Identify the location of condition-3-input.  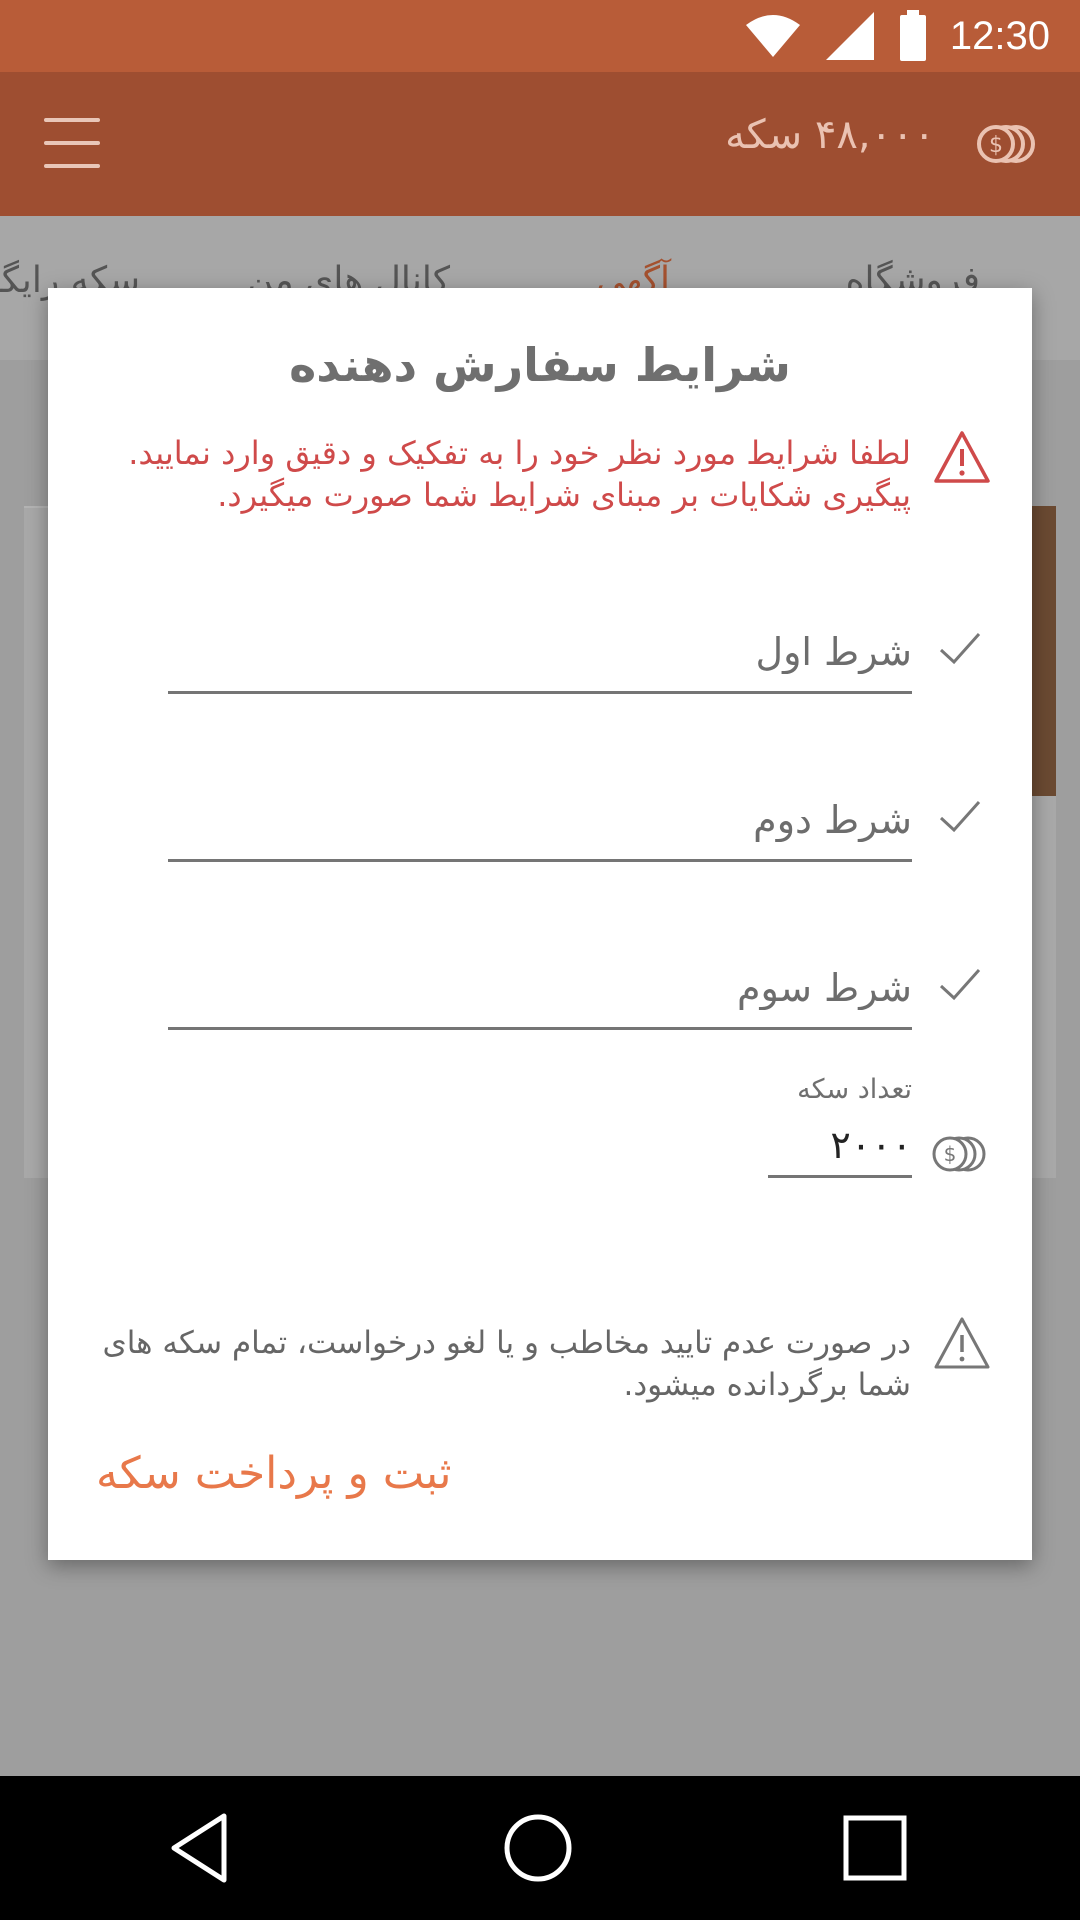
(540, 988).